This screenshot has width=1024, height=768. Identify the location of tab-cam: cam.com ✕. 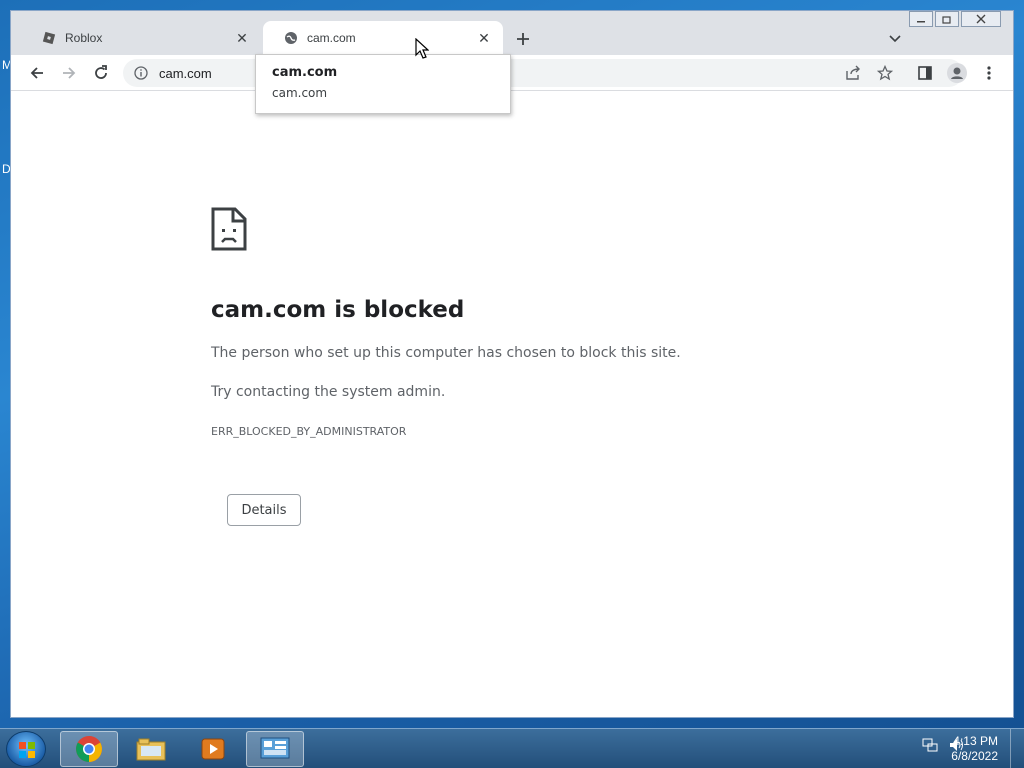
(383, 38).